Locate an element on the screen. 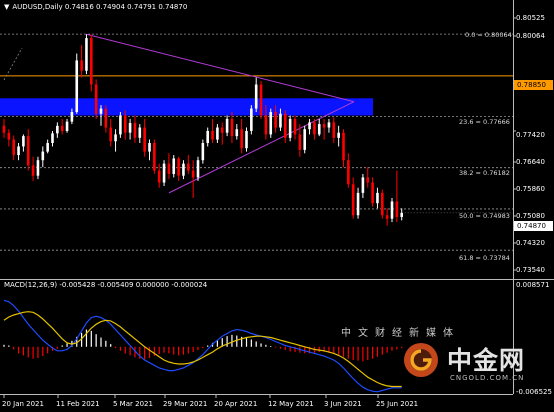 The height and width of the screenshot is (412, 554). fib-label-50: 50.0 = 0.74983 is located at coordinates (484, 216).